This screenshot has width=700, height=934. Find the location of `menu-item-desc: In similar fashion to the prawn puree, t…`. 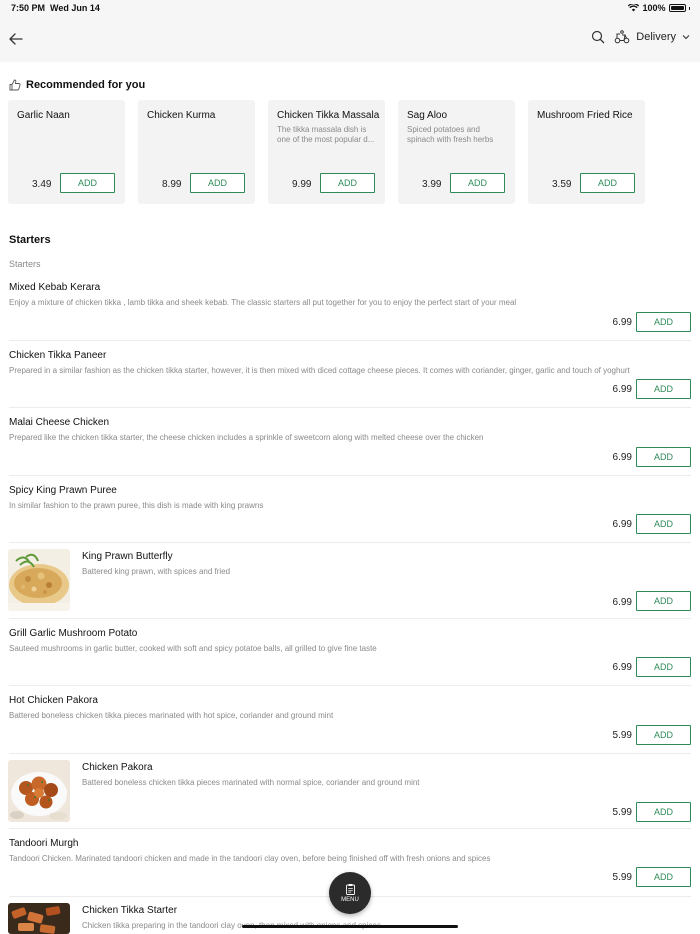

menu-item-desc: In similar fashion to the prawn puree, t… is located at coordinates (136, 505).